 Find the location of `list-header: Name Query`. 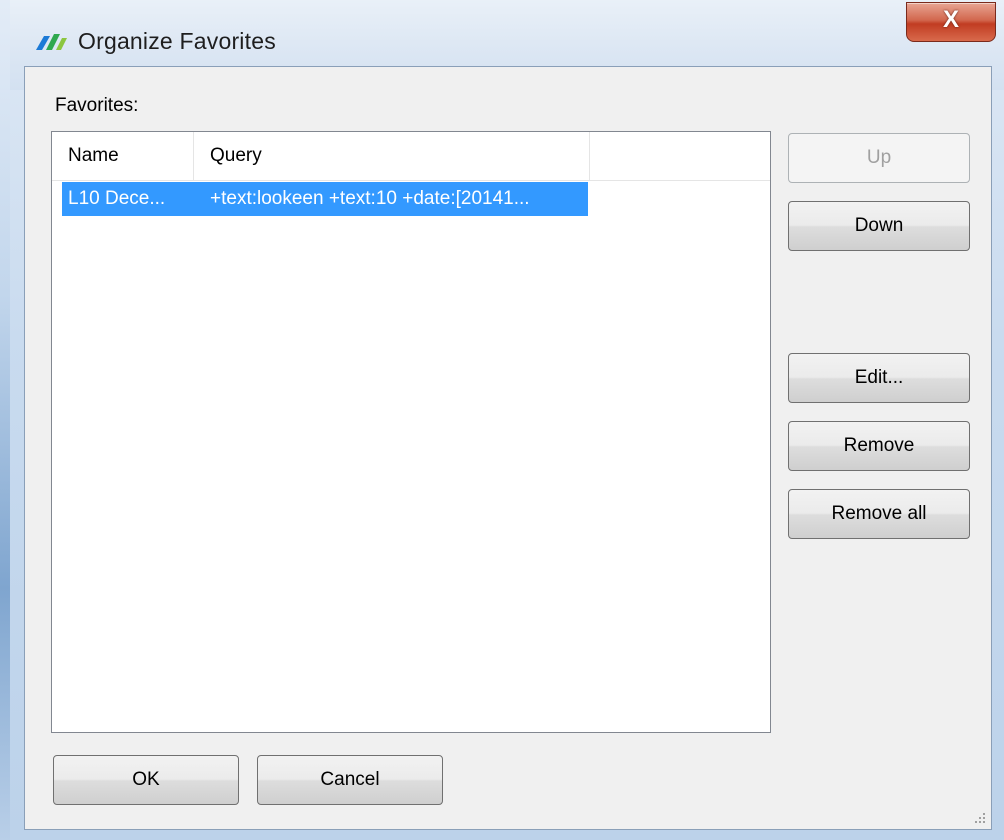

list-header: Name Query is located at coordinates (411, 156).